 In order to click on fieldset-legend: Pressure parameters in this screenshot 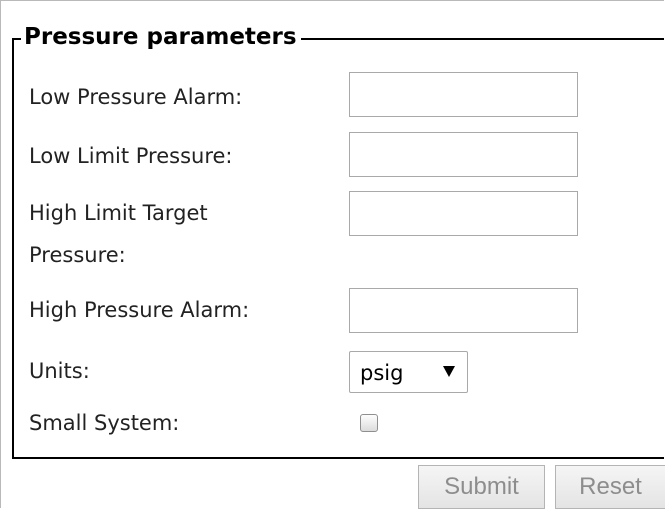, I will do `click(161, 37)`.